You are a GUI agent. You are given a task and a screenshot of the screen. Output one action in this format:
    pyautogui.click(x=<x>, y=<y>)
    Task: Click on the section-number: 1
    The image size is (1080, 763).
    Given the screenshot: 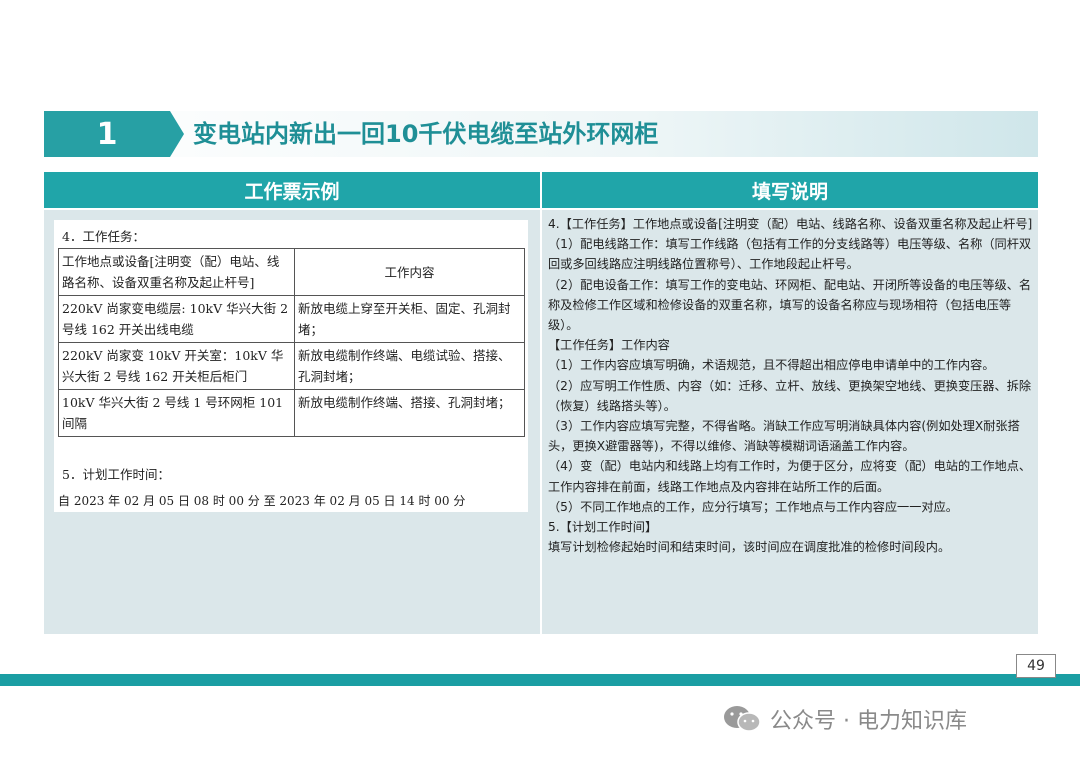 What is the action you would take?
    pyautogui.click(x=107, y=134)
    